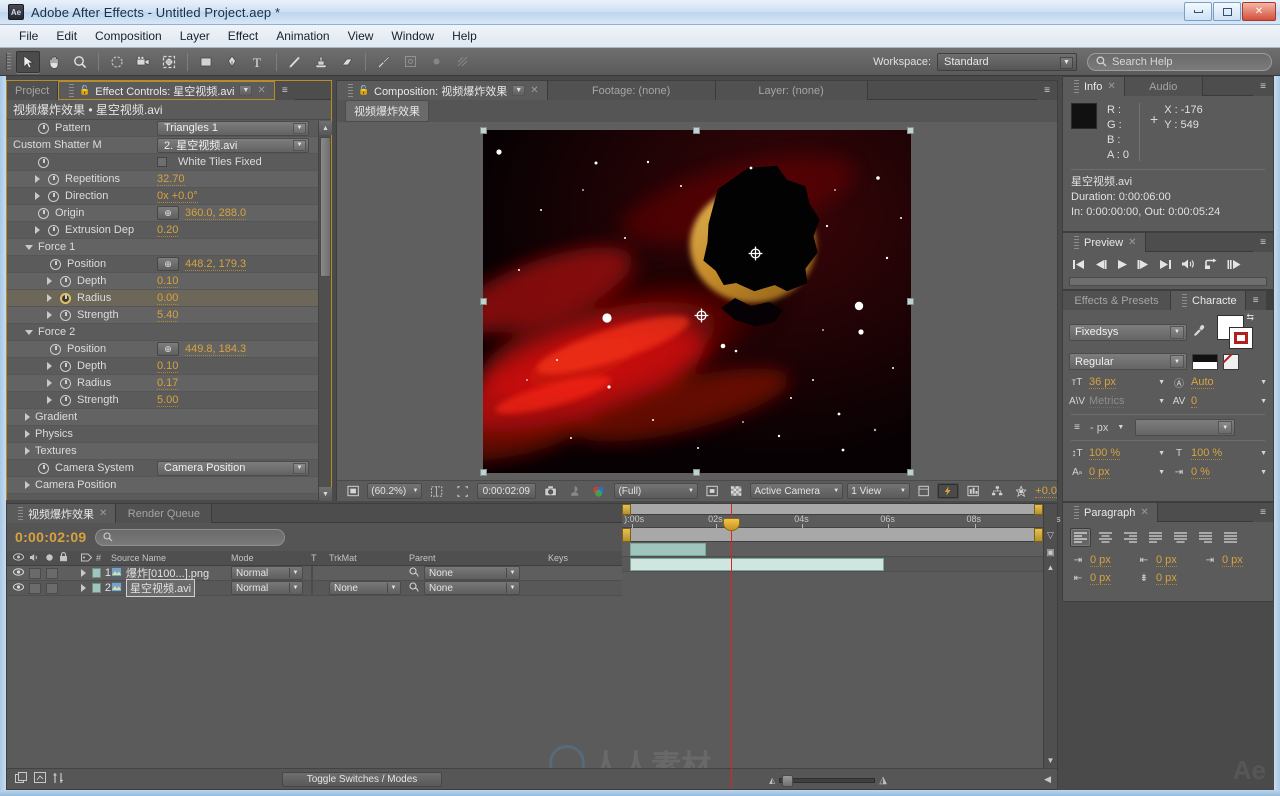 Image resolution: width=1280 pixels, height=796 pixels. What do you see at coordinates (506, 491) in the screenshot?
I see `time-display: 0:00:02:09` at bounding box center [506, 491].